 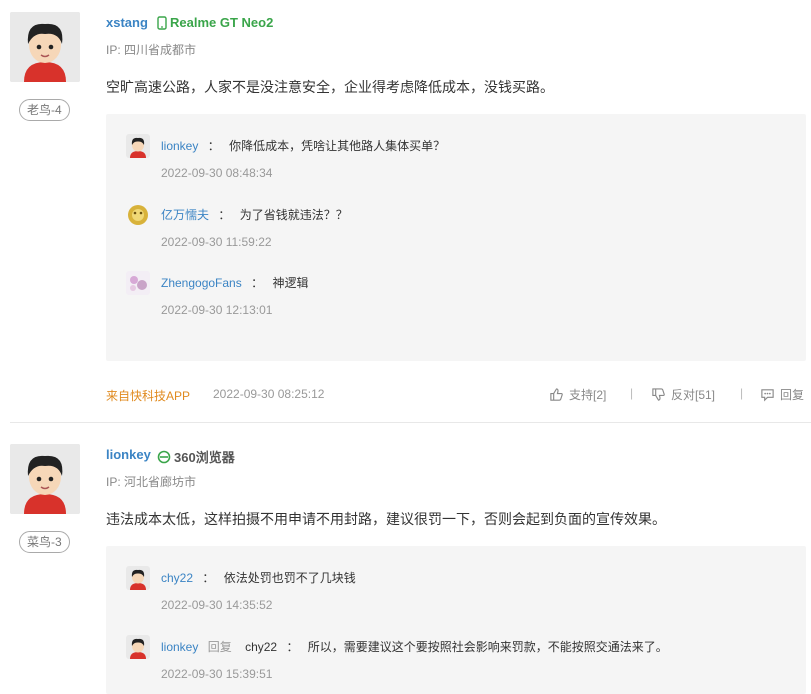 What do you see at coordinates (201, 283) in the screenshot?
I see `reply-username: ZhengogoFans` at bounding box center [201, 283].